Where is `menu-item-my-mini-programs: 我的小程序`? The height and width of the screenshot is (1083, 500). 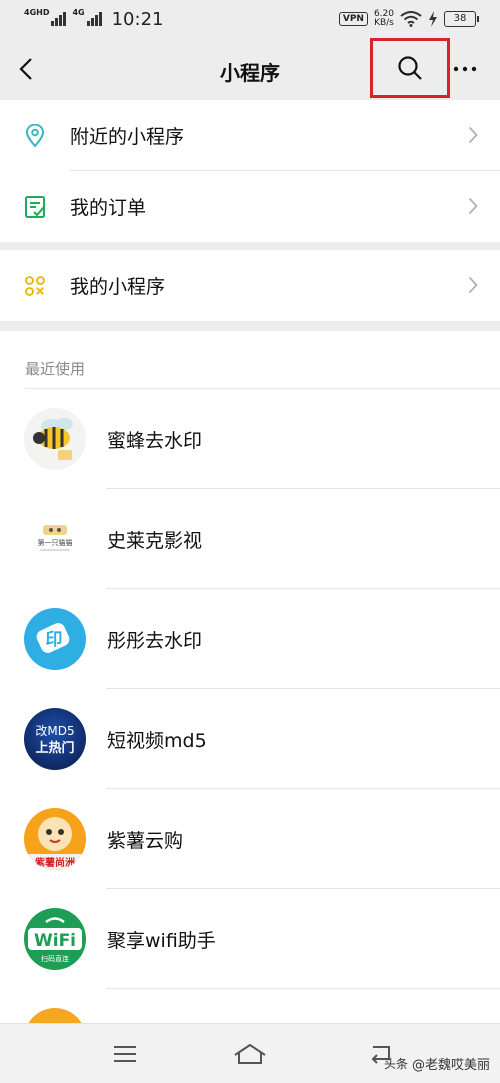 menu-item-my-mini-programs: 我的小程序 is located at coordinates (250, 285).